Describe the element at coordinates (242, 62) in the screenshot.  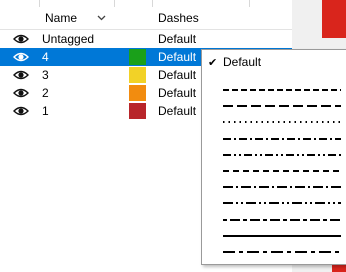
I see `dash-option-default-label: Default` at that location.